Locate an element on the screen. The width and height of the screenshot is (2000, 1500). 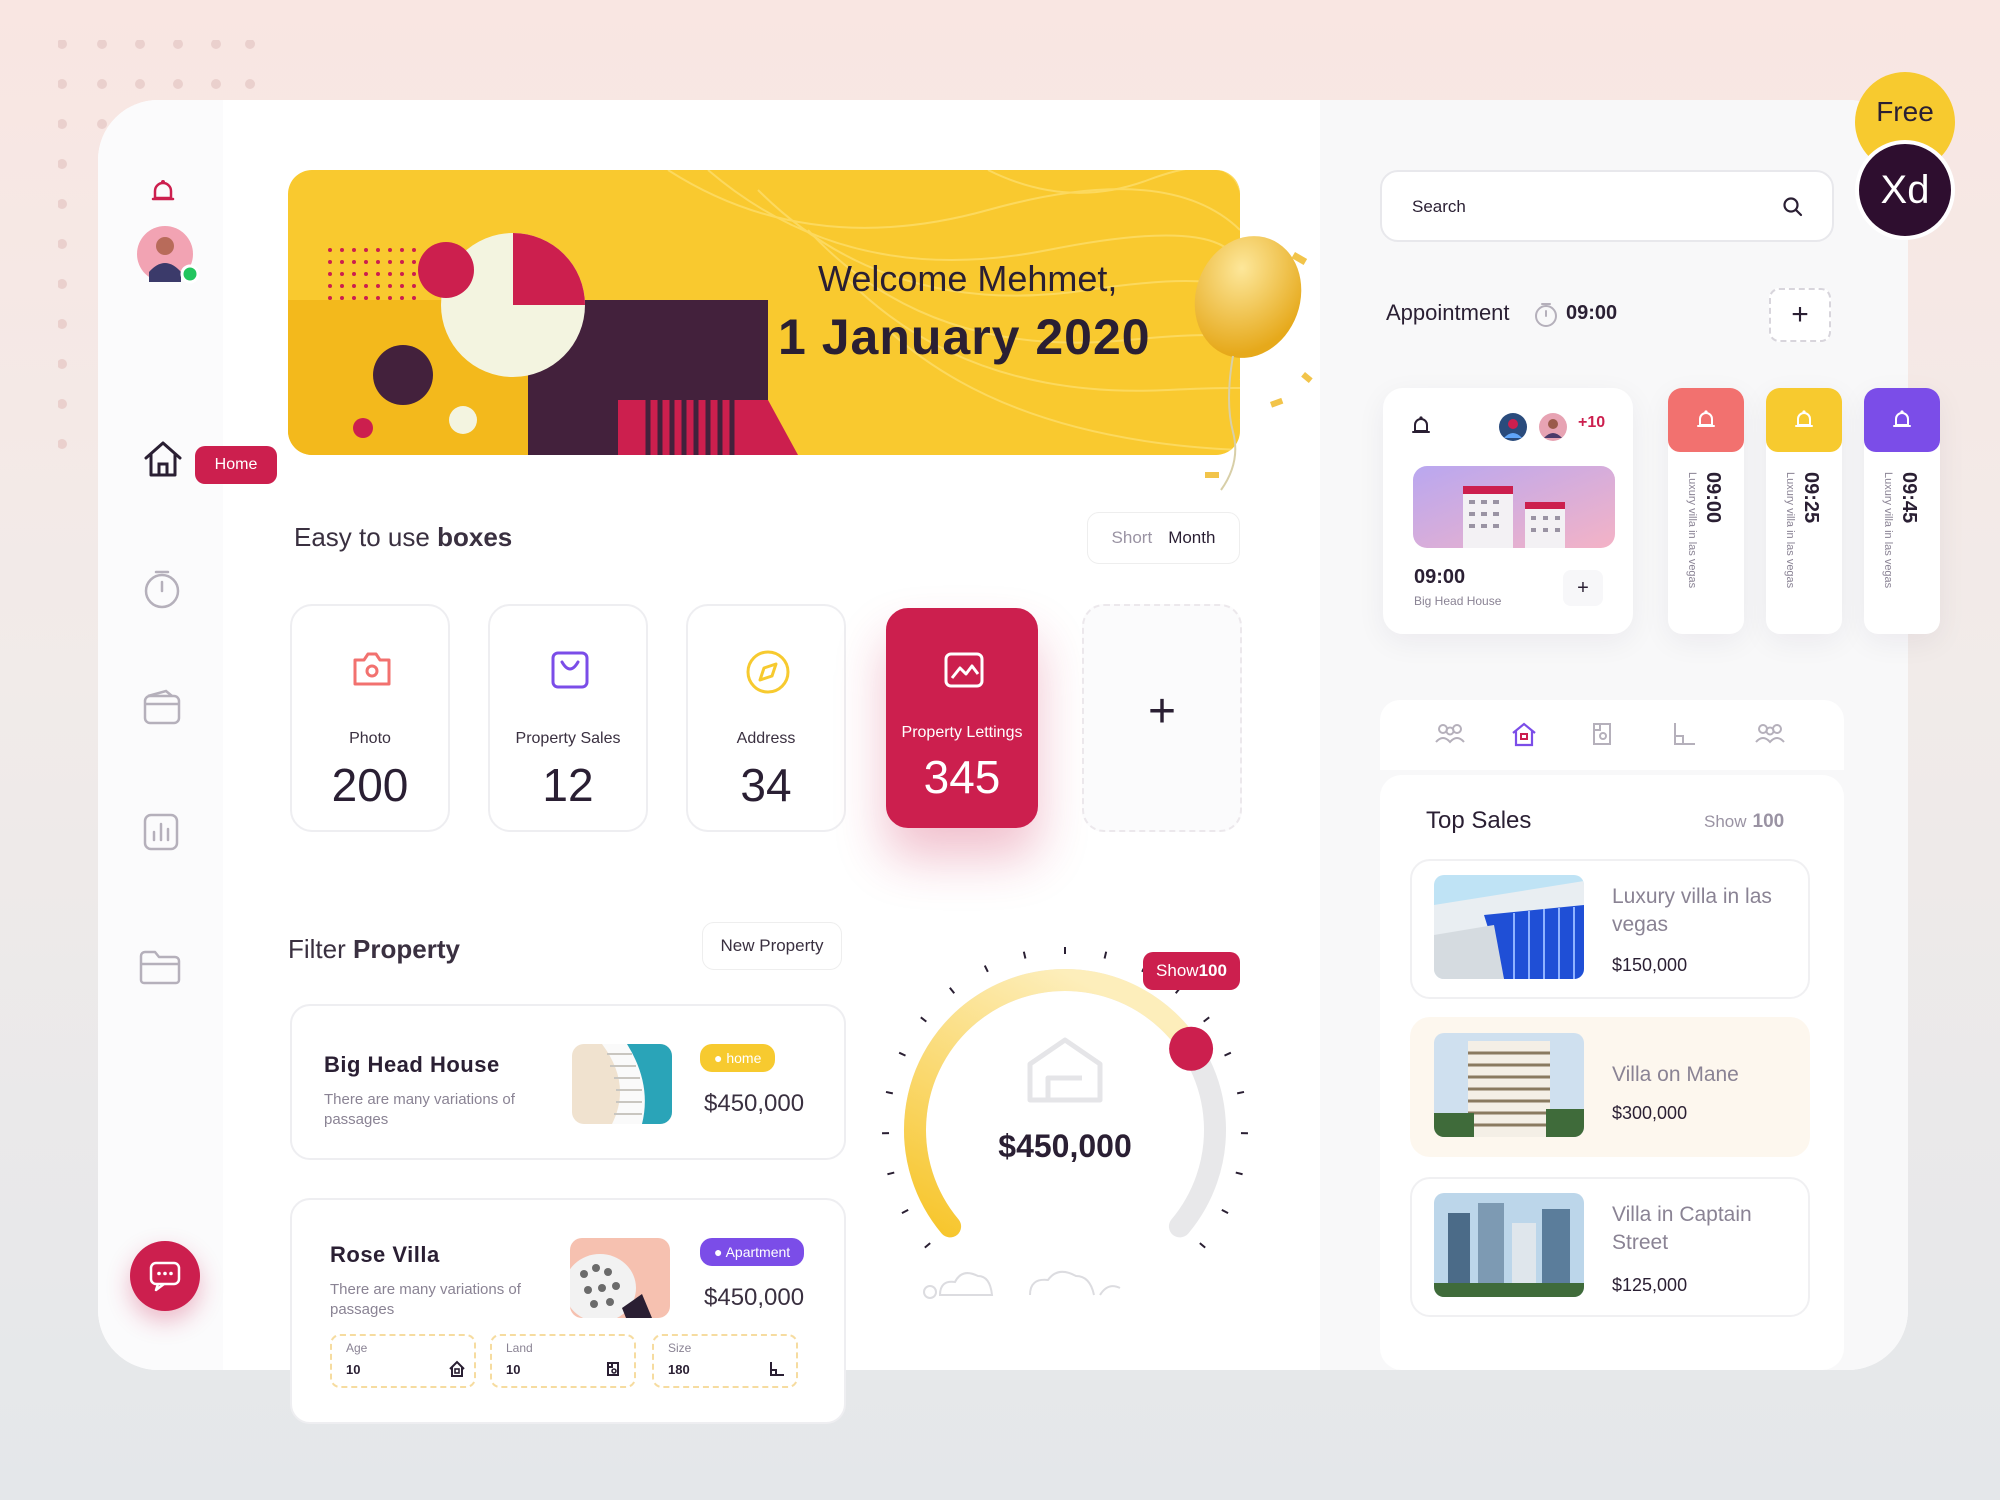
appointment-mini-card: 09:25 Luxury villa in las vegas is located at coordinates (1804, 511).